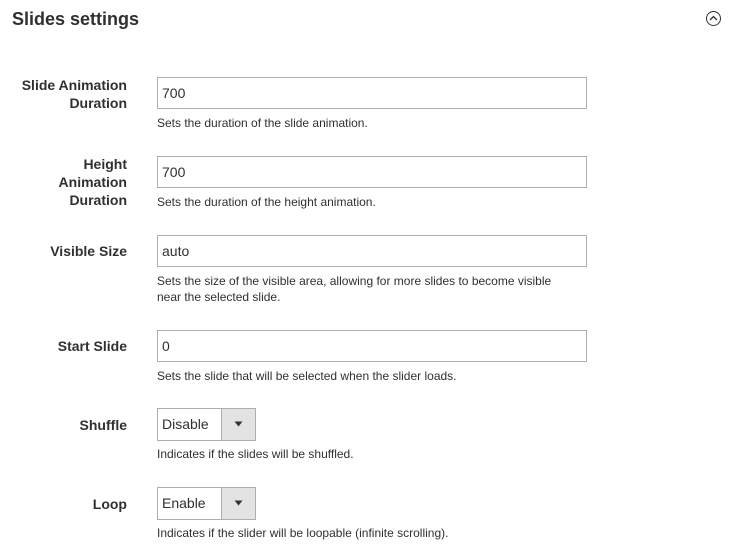 The width and height of the screenshot is (738, 553). I want to click on start-slide-label: Start Slide, so click(92, 346).